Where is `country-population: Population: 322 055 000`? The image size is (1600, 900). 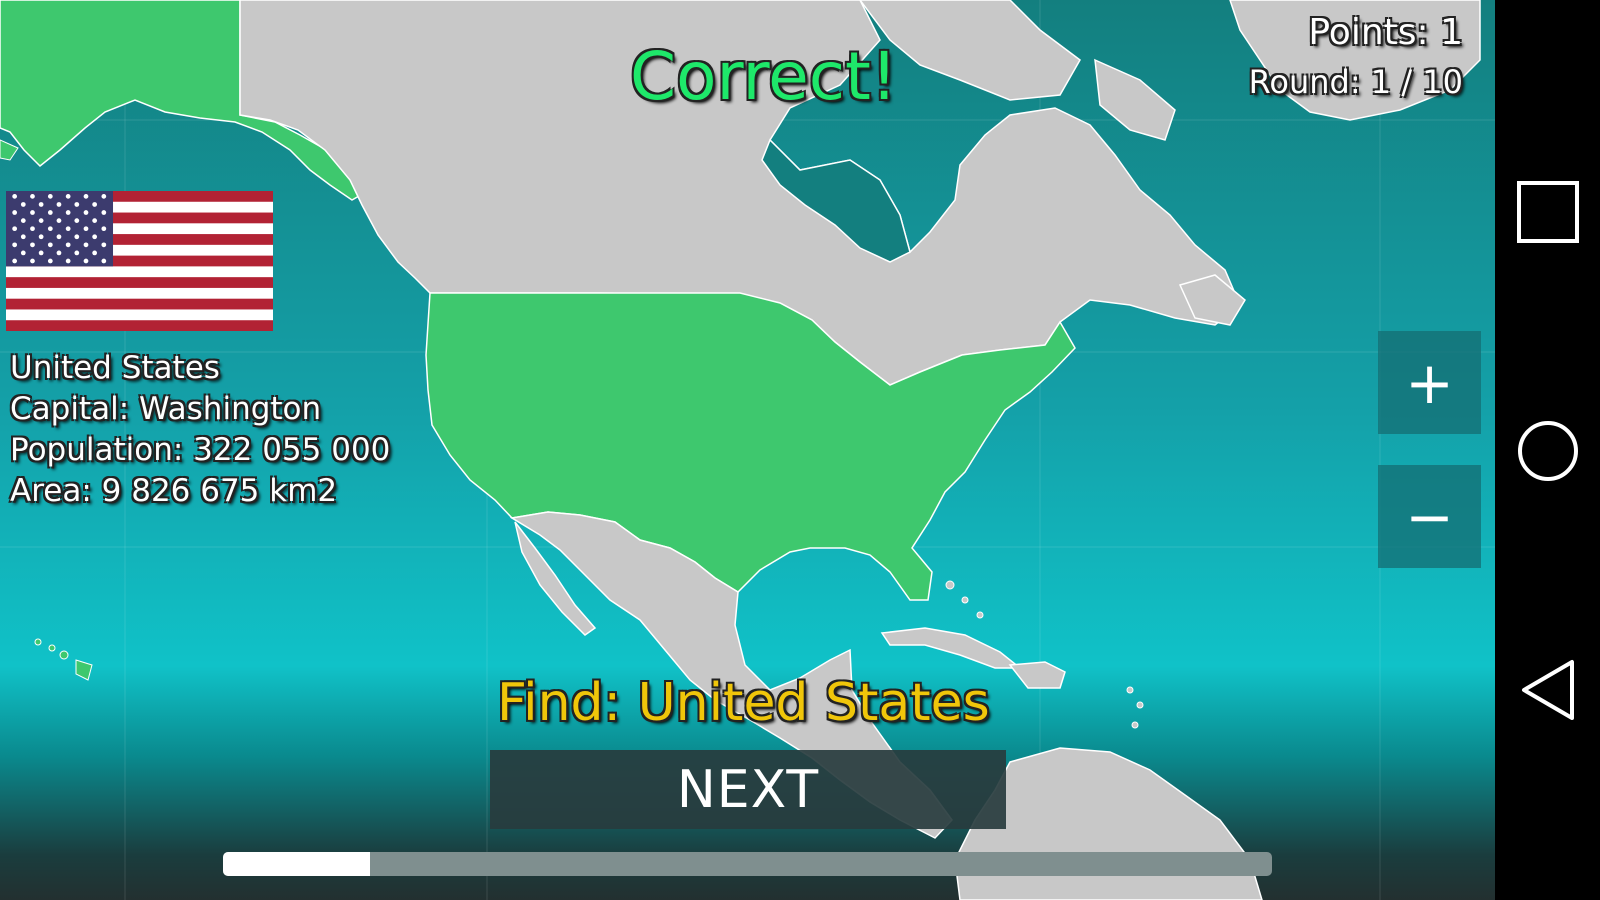
country-population: Population: 322 055 000 is located at coordinates (200, 450).